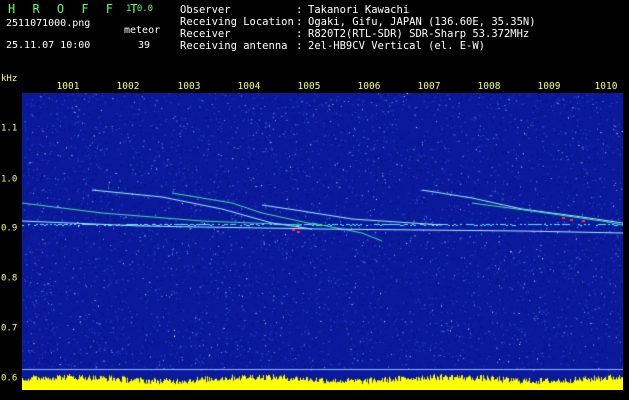 The width and height of the screenshot is (629, 400). I want to click on observer-label: Observer, so click(205, 10).